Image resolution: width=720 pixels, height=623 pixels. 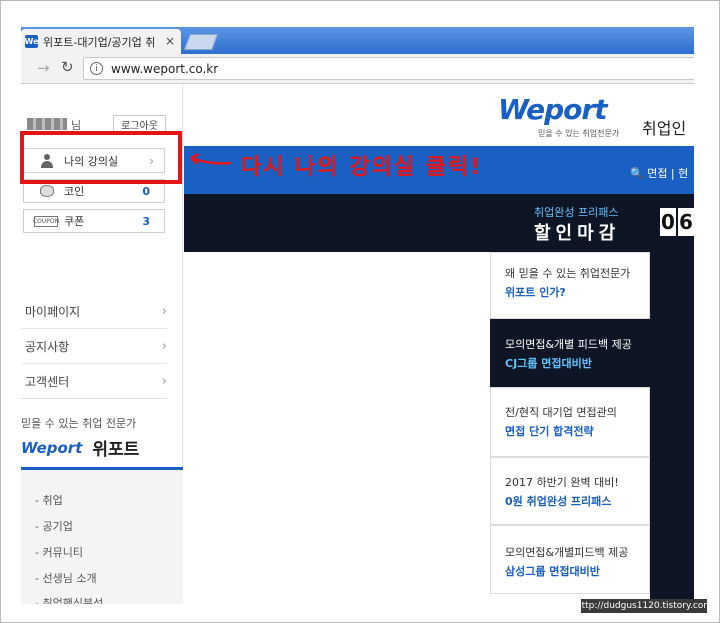 I want to click on submenu-item: - 커뮤니티, so click(x=59, y=552).